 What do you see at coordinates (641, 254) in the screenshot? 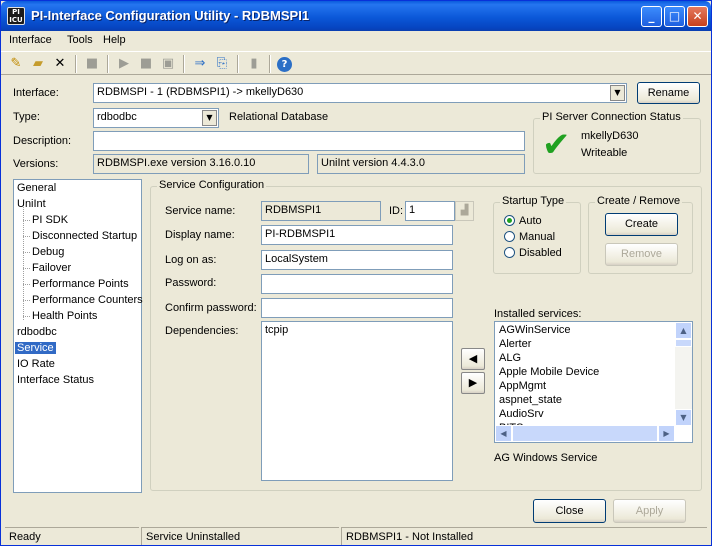
I see `remove-service-button: Remove` at bounding box center [641, 254].